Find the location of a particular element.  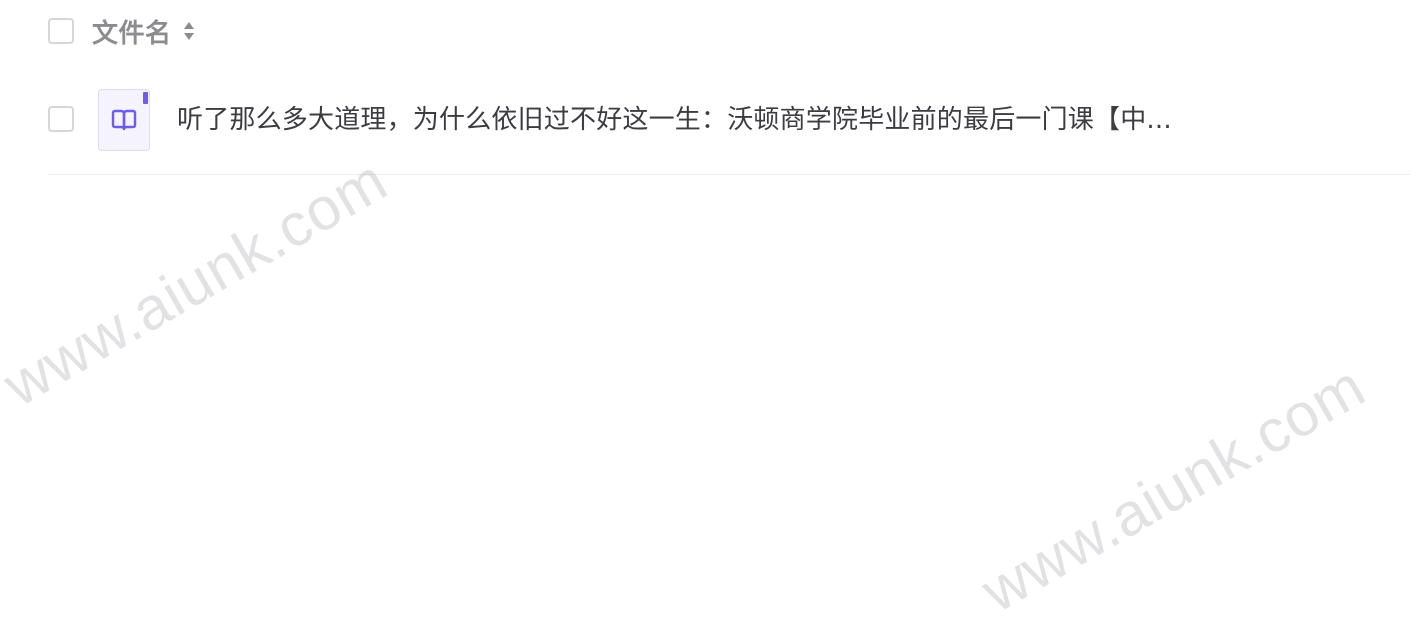

open-book-icon is located at coordinates (124, 120).